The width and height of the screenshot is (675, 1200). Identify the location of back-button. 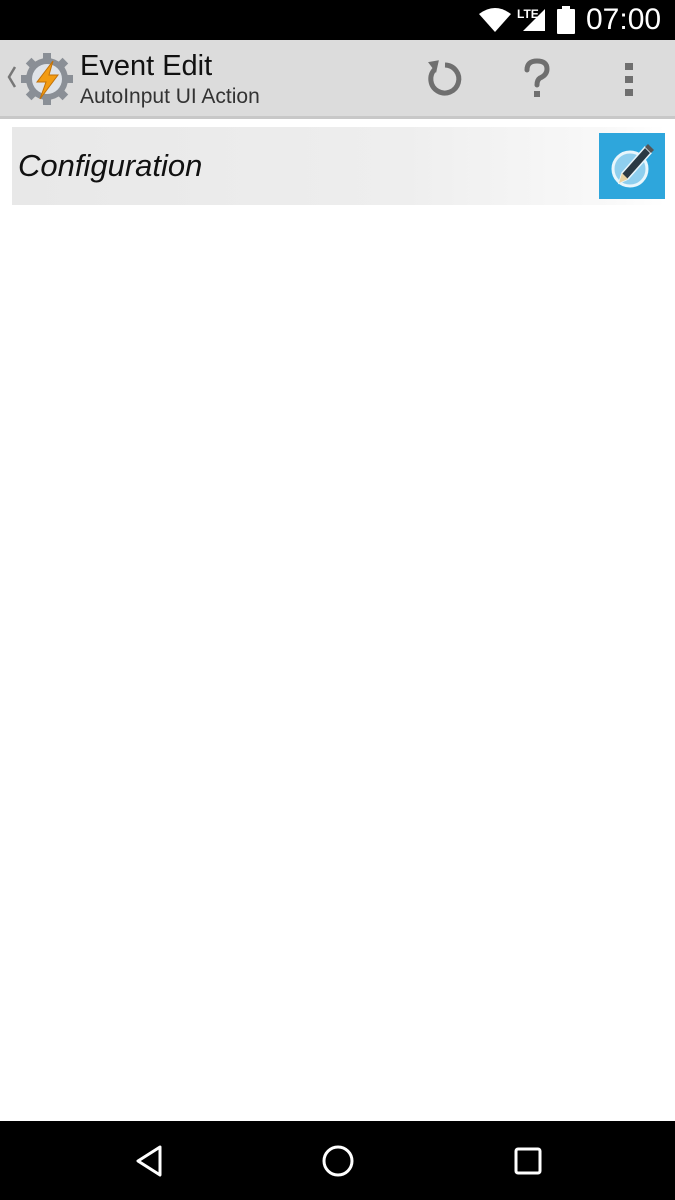
(149, 1161).